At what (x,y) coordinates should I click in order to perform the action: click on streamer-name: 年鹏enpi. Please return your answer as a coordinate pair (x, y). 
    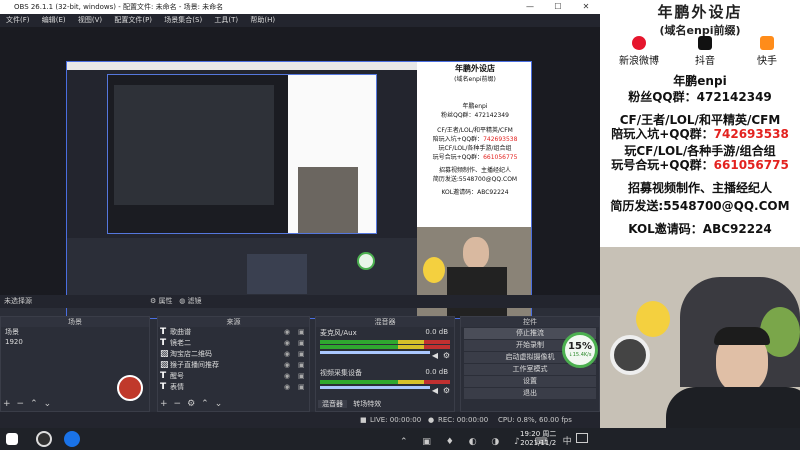
    Looking at the image, I should click on (700, 81).